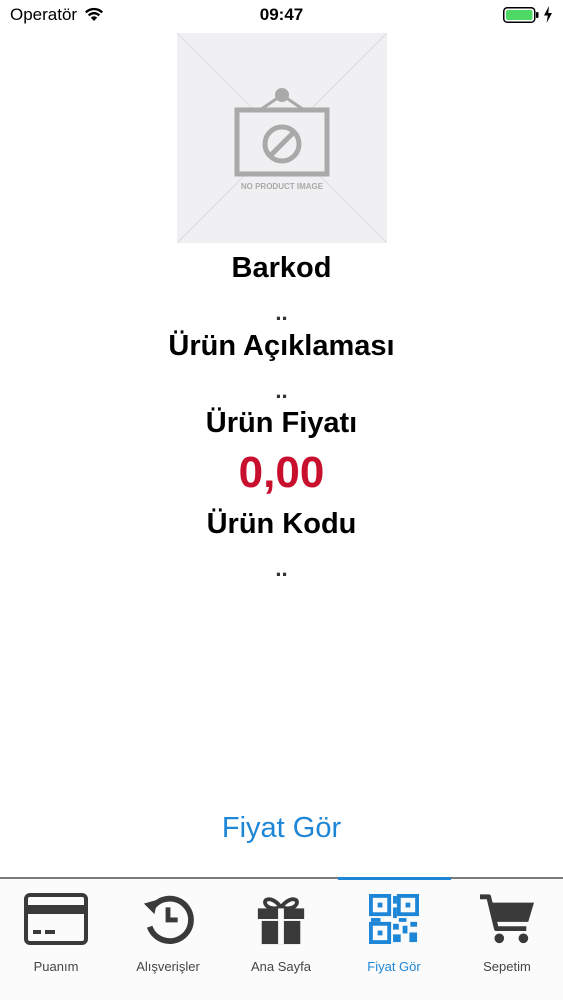 This screenshot has height=1000, width=563. I want to click on qr-code-icon, so click(394, 919).